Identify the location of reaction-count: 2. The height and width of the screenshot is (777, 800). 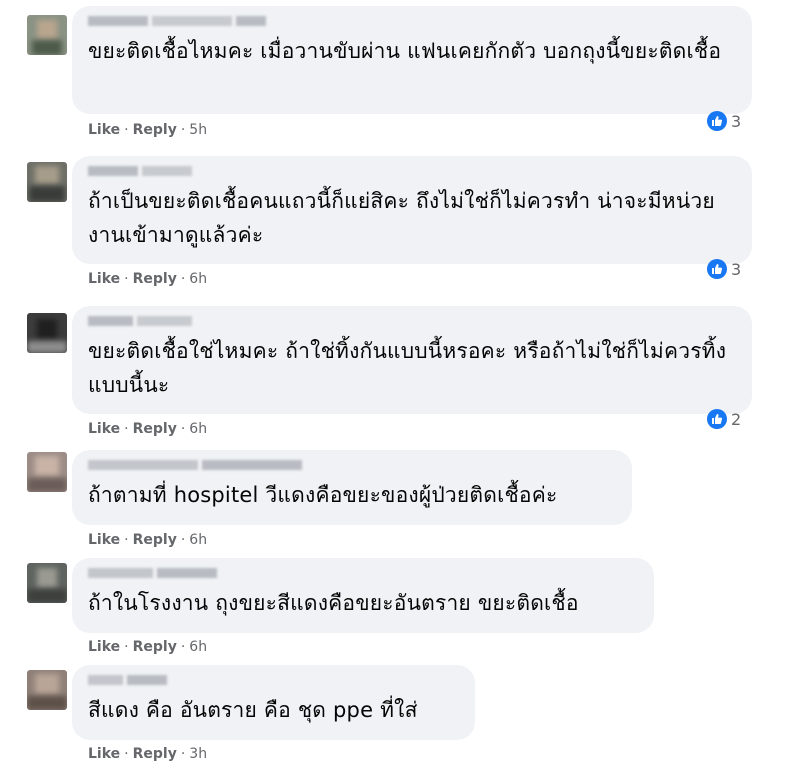
(724, 419).